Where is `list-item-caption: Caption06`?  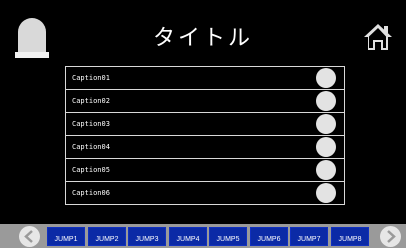
list-item-caption: Caption06 is located at coordinates (91, 193).